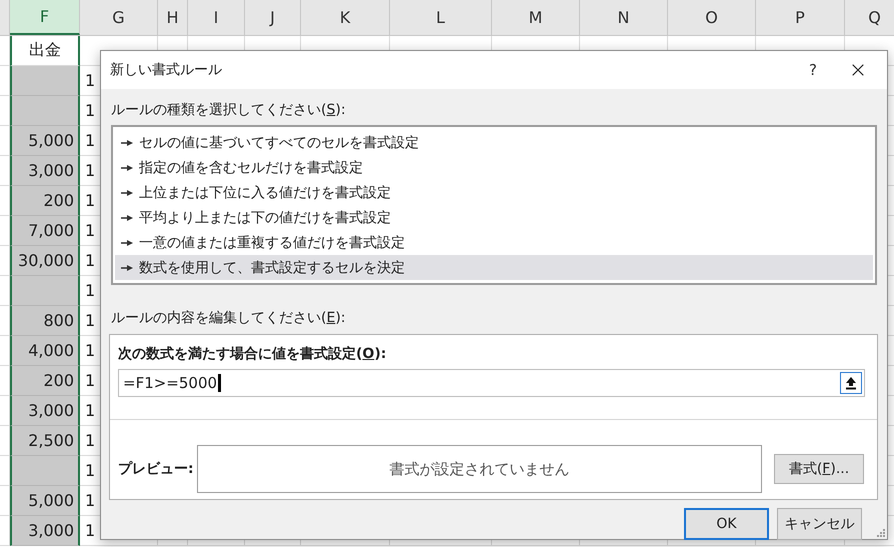  I want to click on column-header: P, so click(800, 17).